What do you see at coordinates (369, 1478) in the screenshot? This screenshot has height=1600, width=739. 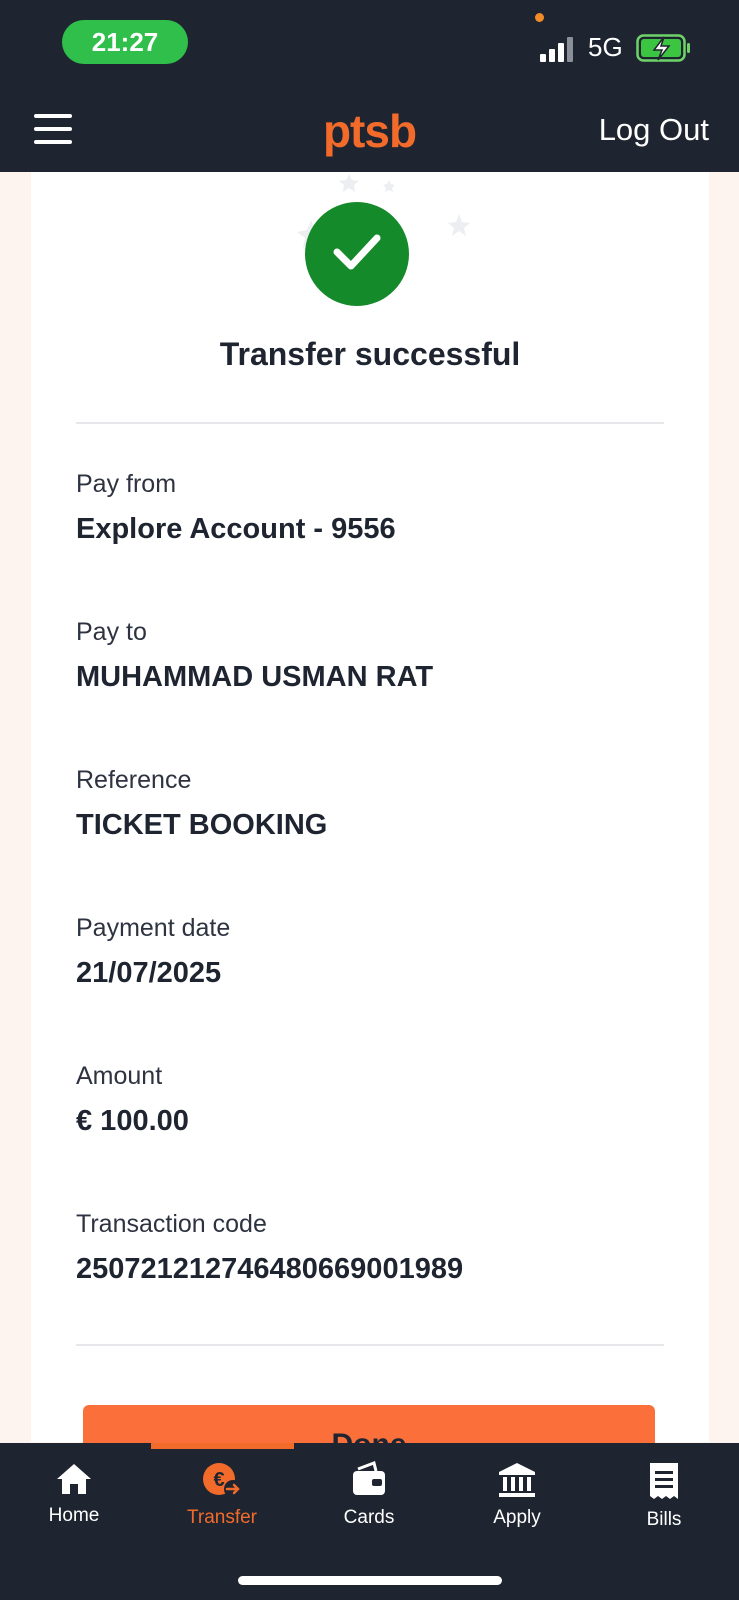 I see `wallet-icon` at bounding box center [369, 1478].